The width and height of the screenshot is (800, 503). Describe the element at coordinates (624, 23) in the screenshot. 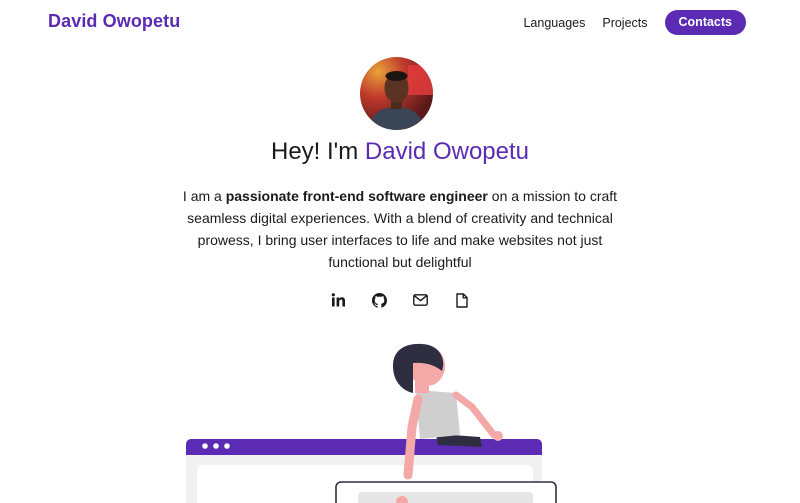

I see `nav-projects: Projects` at that location.